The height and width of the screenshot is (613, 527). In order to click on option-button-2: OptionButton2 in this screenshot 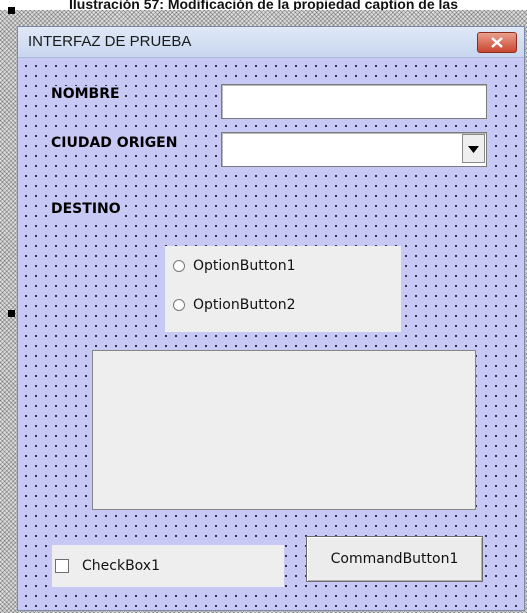, I will do `click(234, 305)`.